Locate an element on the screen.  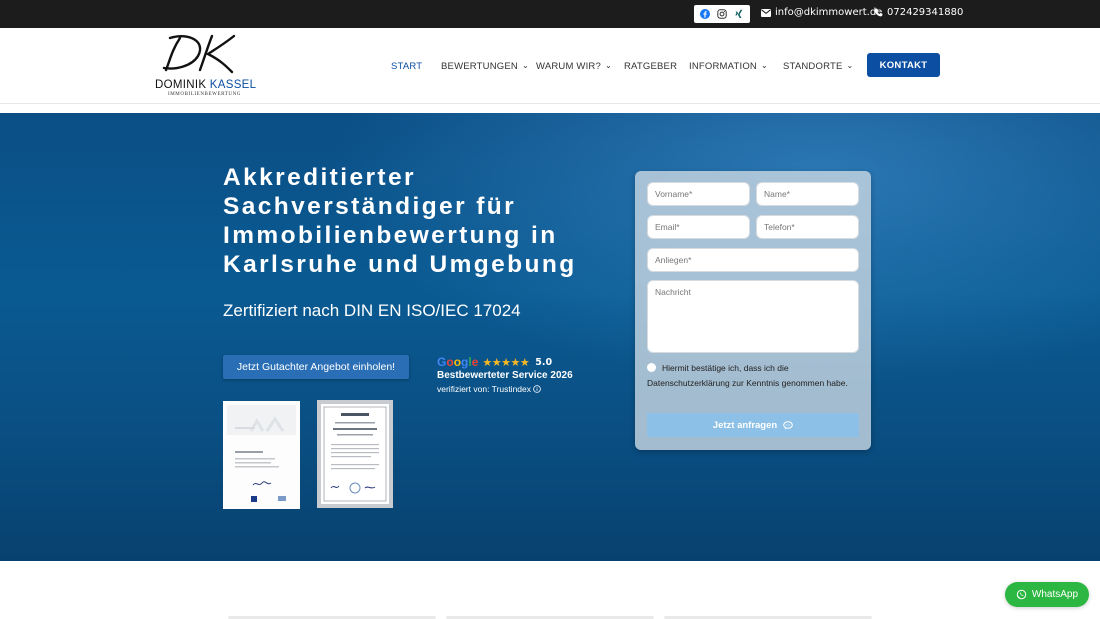
nav-standorte: STANDORTE ⌄ is located at coordinates (818, 66).